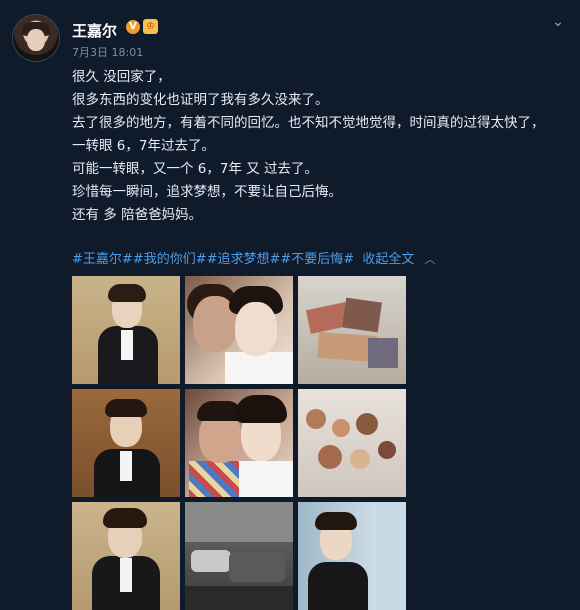 This screenshot has width=580, height=610. Describe the element at coordinates (102, 259) in the screenshot. I see `hashtag-link: #王嘉尔#` at that location.